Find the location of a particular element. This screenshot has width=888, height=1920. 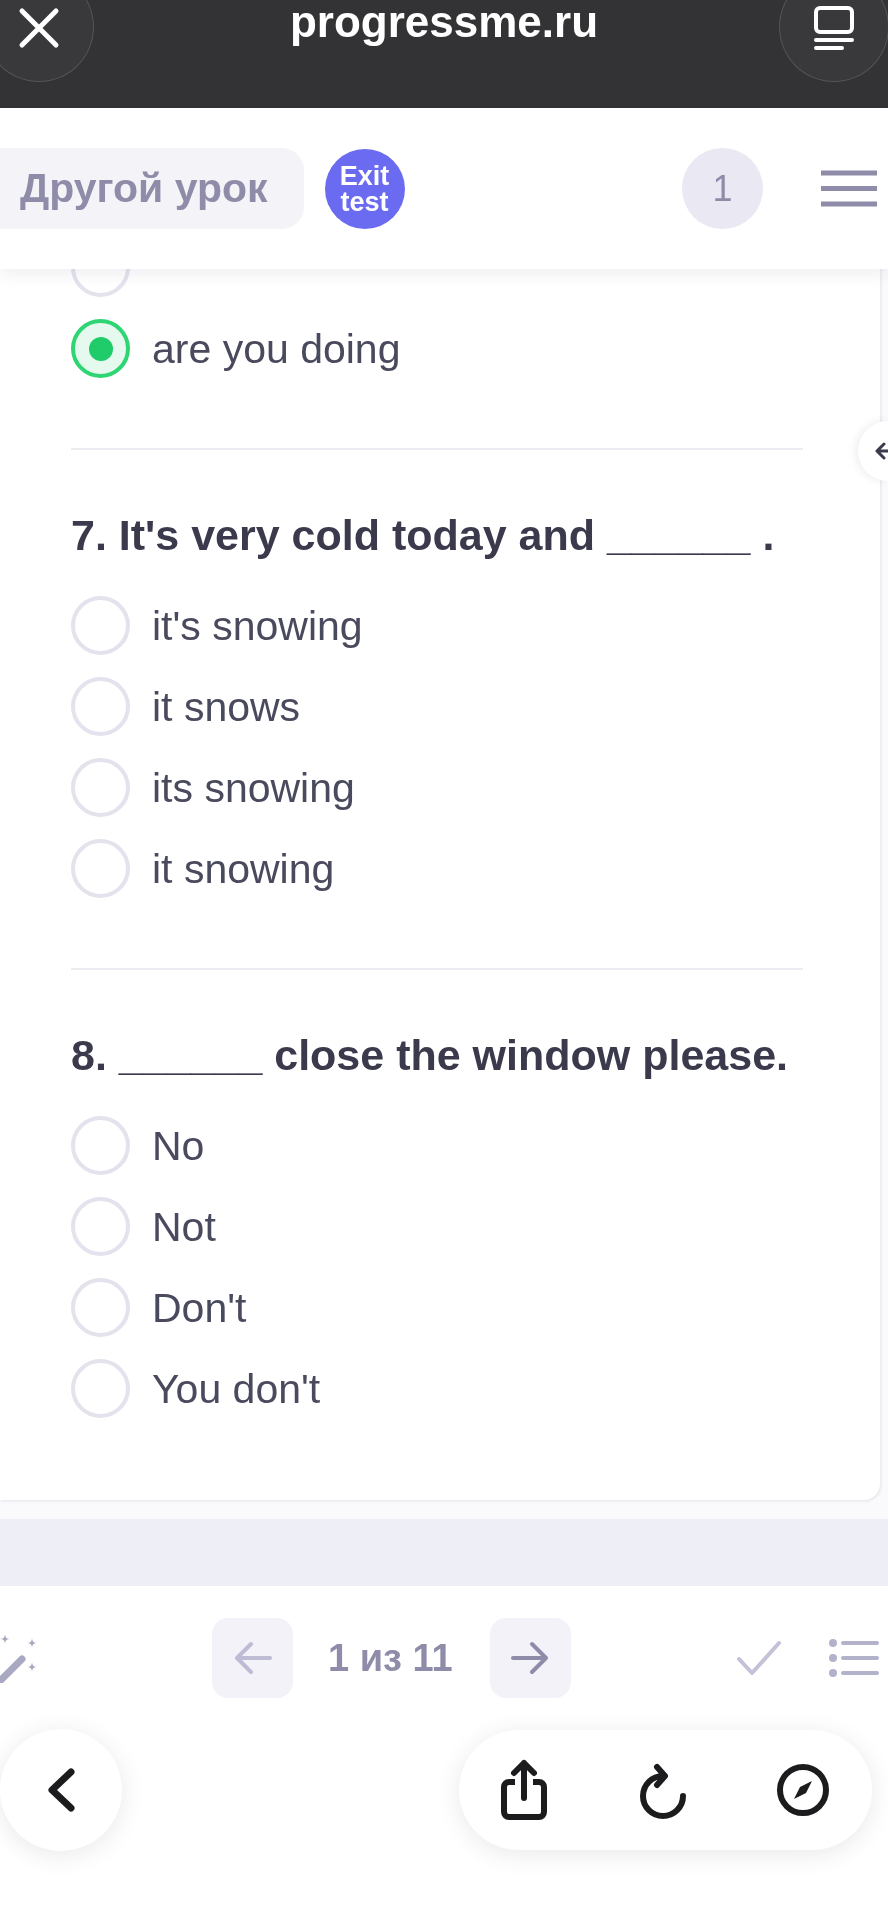

panel-lines-icon is located at coordinates (834, 28).